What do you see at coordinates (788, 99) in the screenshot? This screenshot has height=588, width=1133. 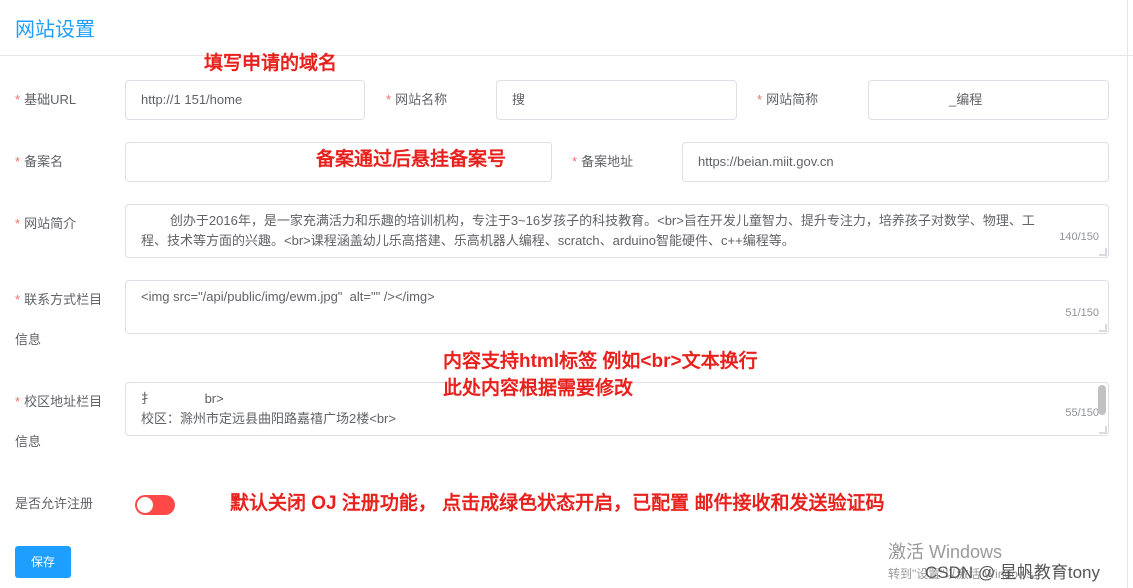 I see `site-short-label: * 网站简称` at bounding box center [788, 99].